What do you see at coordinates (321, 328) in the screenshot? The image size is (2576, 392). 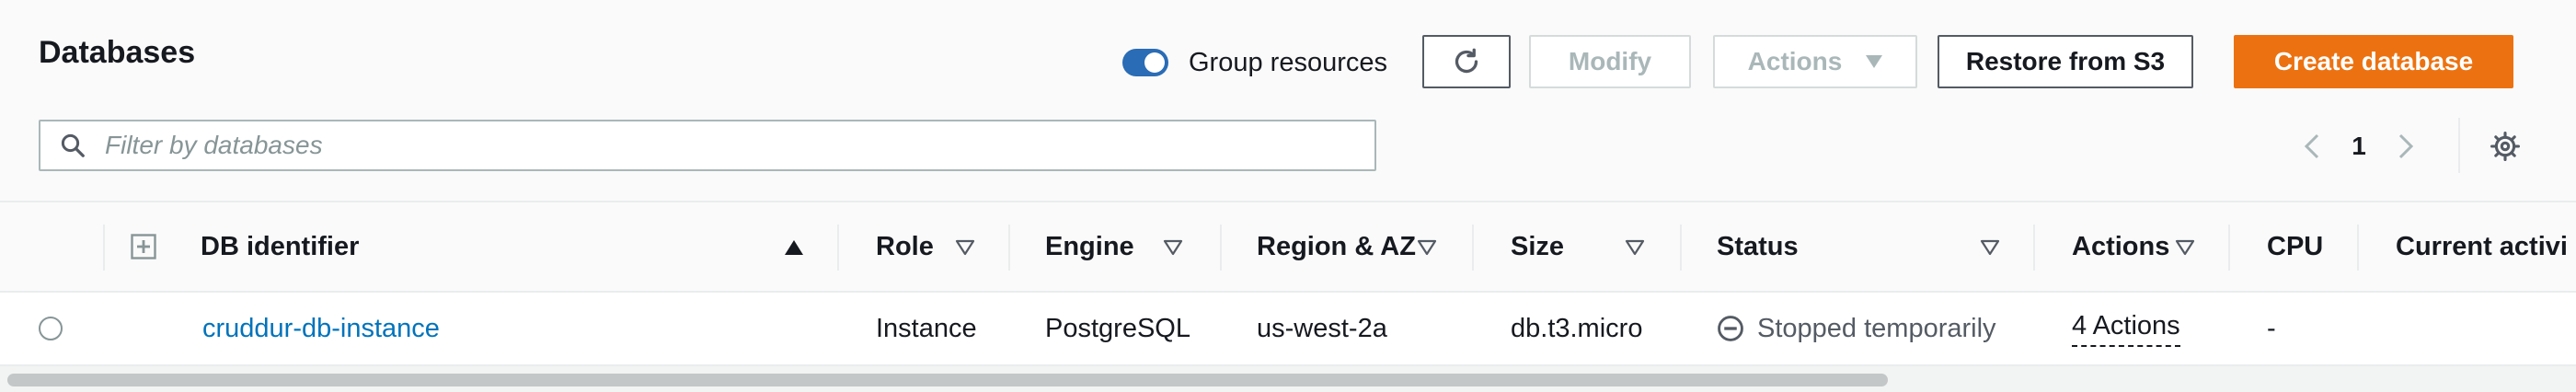 I see `db-identifier-link: cruddur-db-instance` at bounding box center [321, 328].